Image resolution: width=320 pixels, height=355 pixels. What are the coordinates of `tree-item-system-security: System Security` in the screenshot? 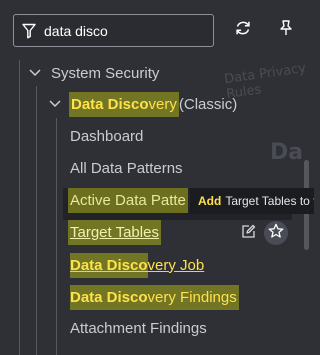 It's located at (93, 73).